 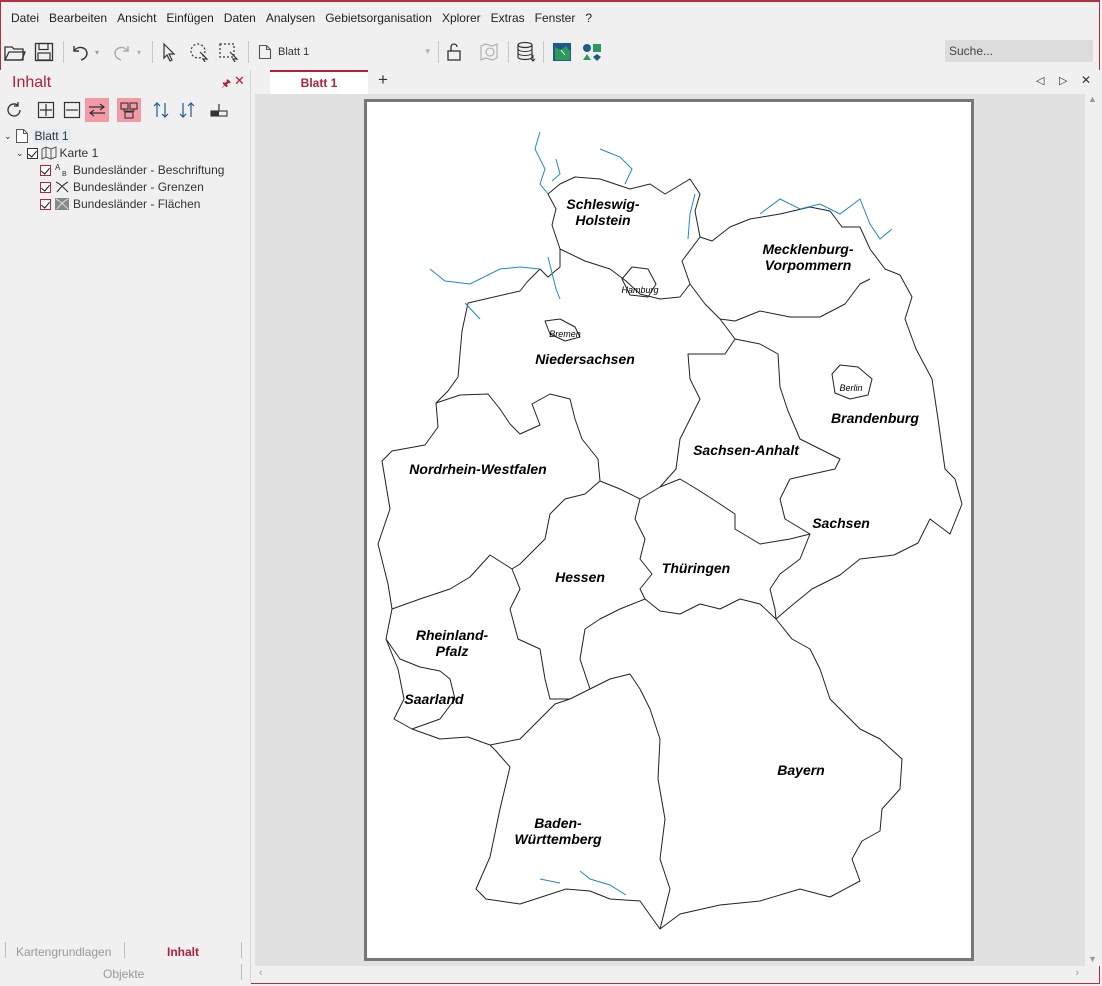 What do you see at coordinates (219, 110) in the screenshot?
I see `scale-bar-icon` at bounding box center [219, 110].